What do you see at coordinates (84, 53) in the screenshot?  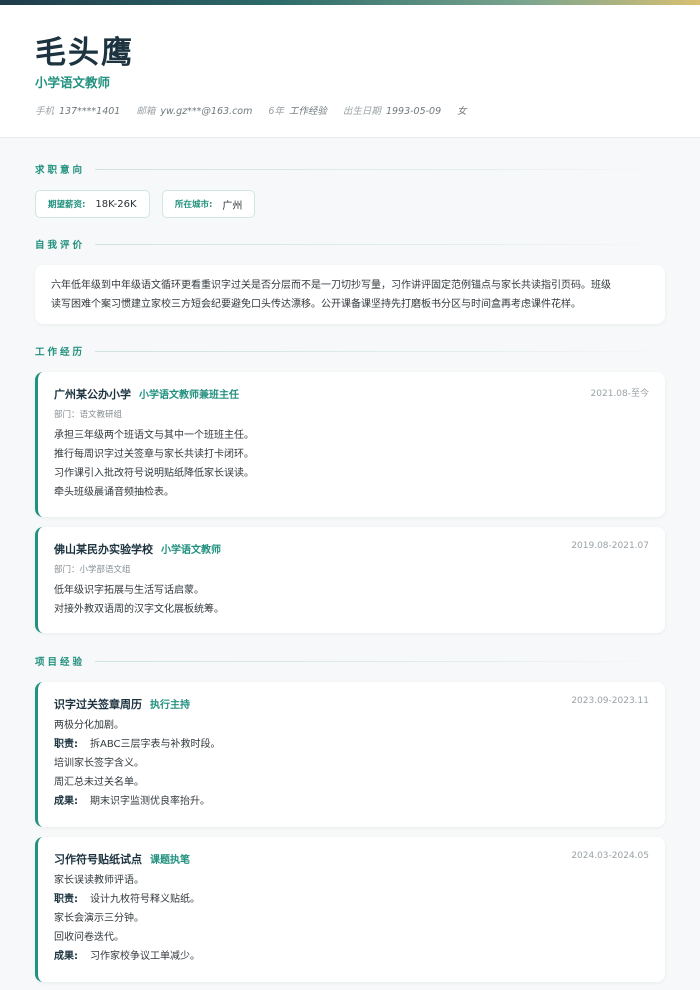 I see `candidate-name: 毛头鹰` at bounding box center [84, 53].